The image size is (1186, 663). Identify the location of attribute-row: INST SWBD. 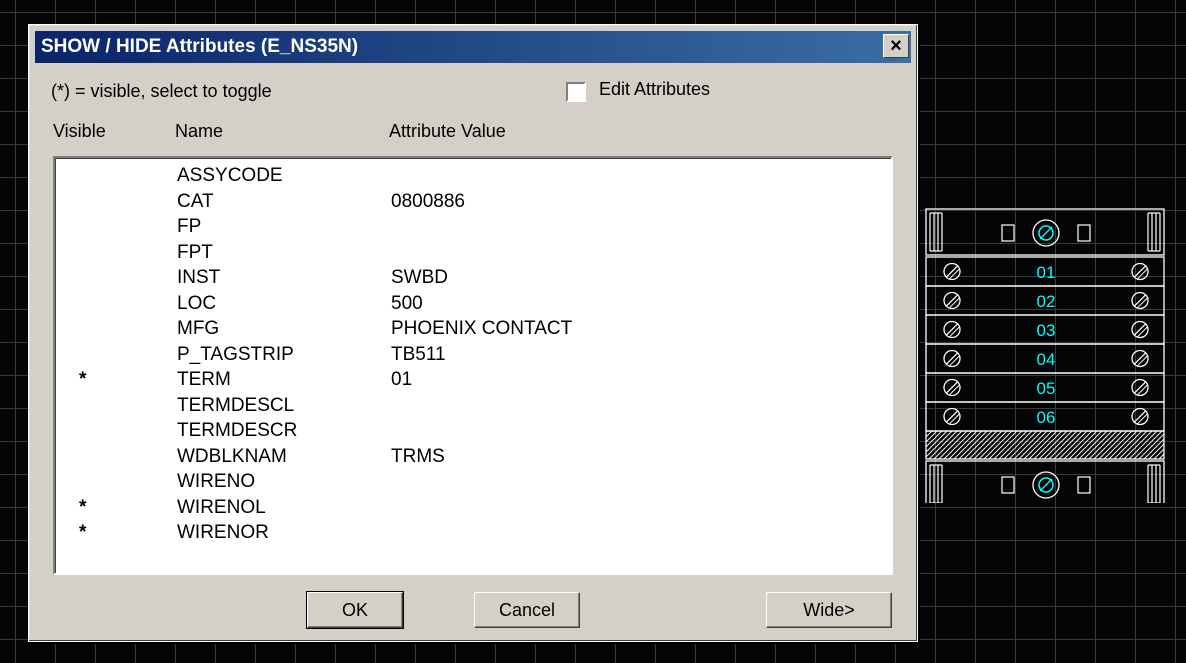
(473, 278).